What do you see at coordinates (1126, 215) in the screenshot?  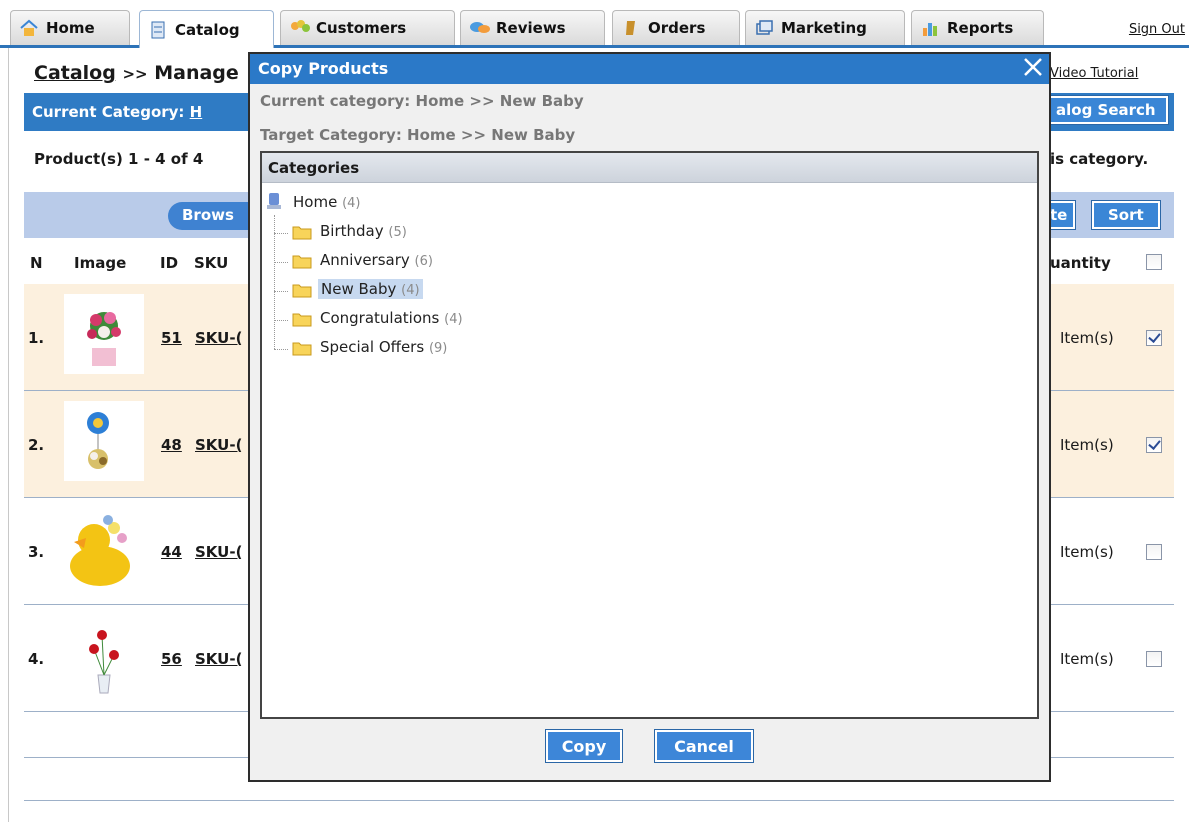 I see `sort-button: Sort` at bounding box center [1126, 215].